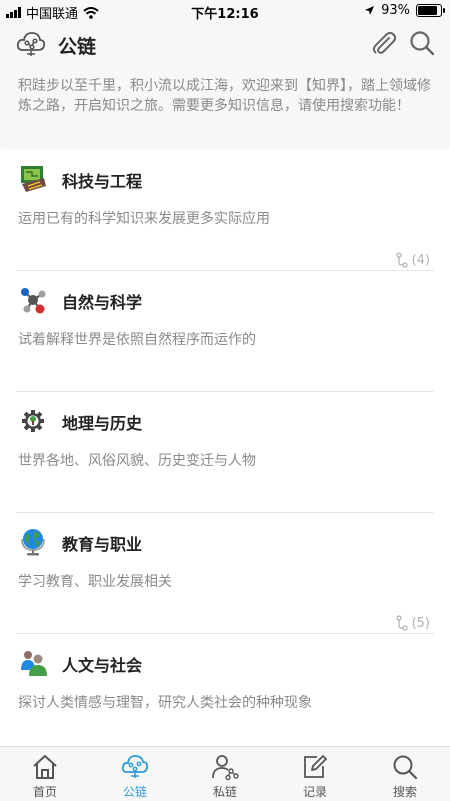  Describe the element at coordinates (144, 219) in the screenshot. I see `category-description: 运用已有的科学知识来发展更多实际应用` at that location.